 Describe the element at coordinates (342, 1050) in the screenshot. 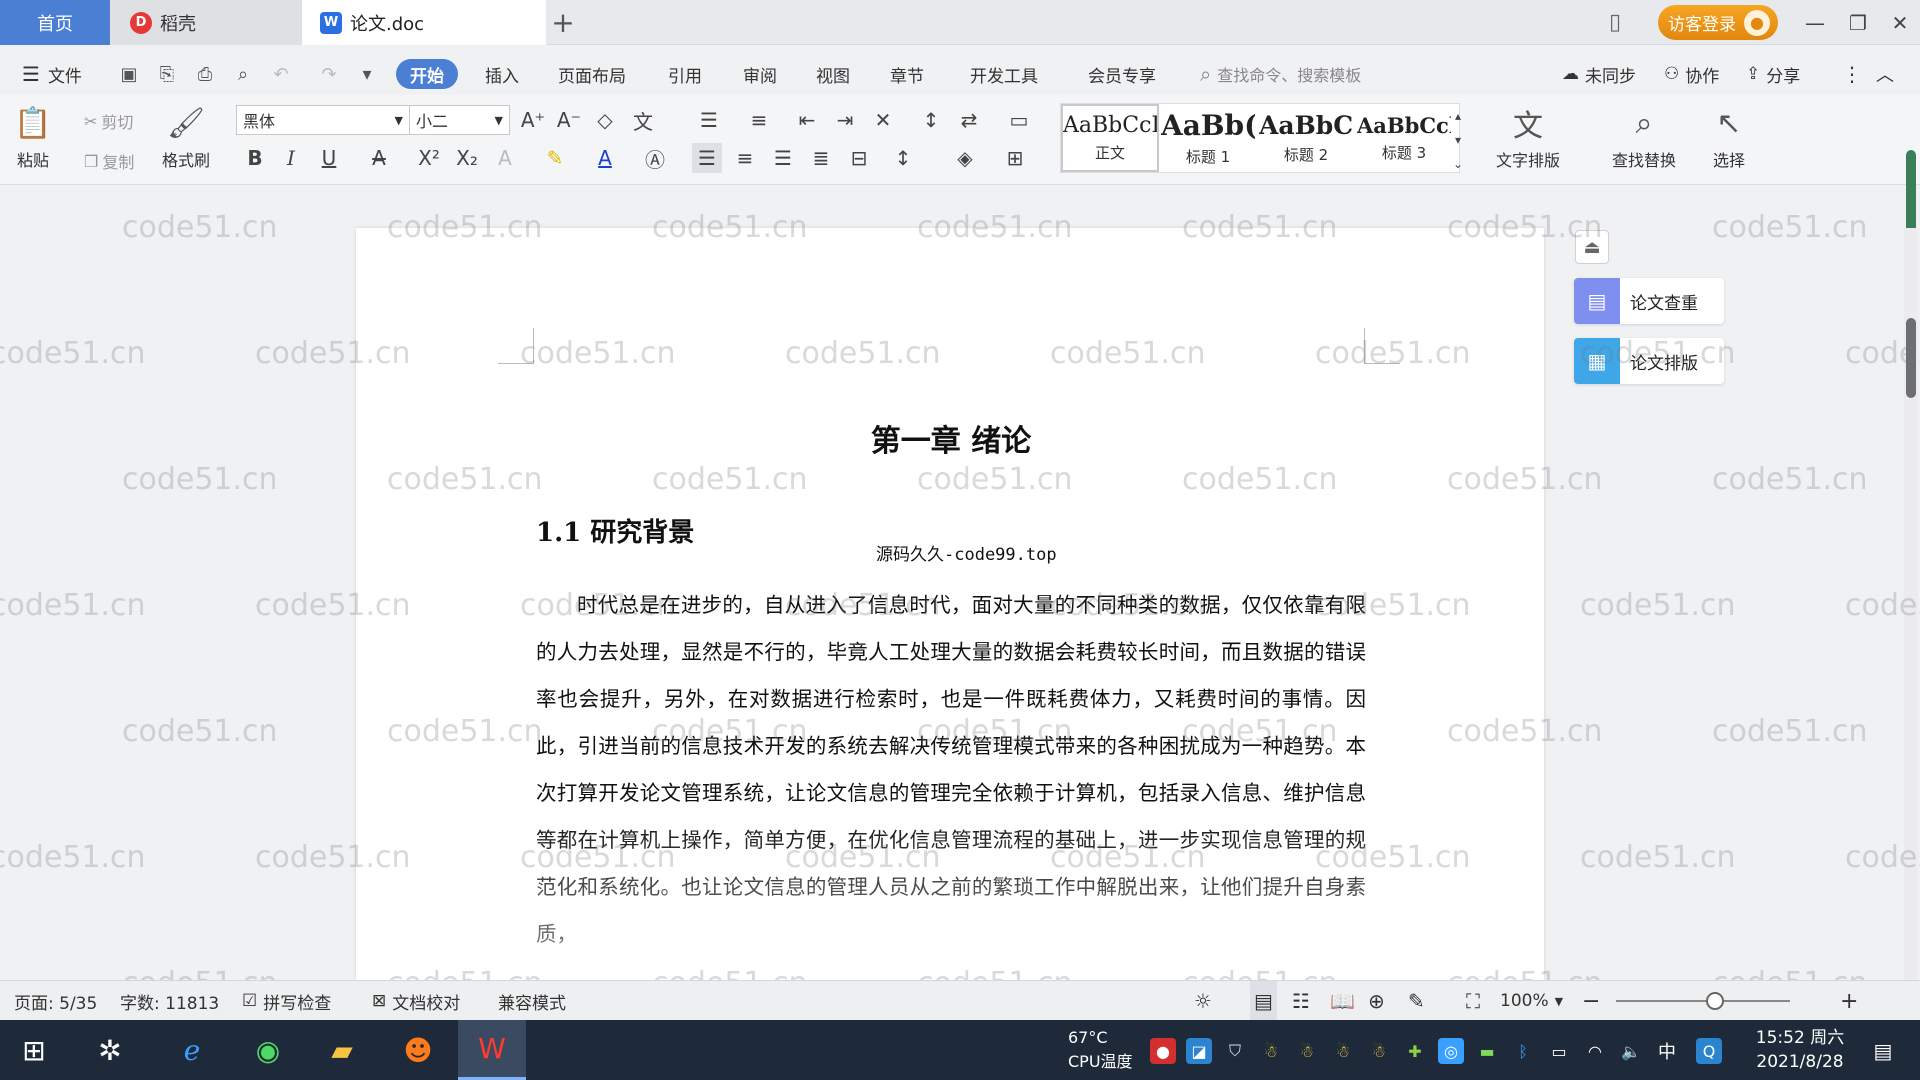

I see `file-explorer-icon: ▰` at that location.